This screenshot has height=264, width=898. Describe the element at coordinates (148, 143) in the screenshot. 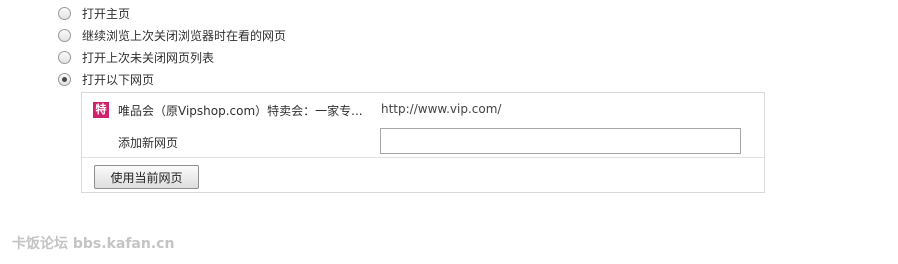

I see `add-page-label: 添加新网页` at that location.